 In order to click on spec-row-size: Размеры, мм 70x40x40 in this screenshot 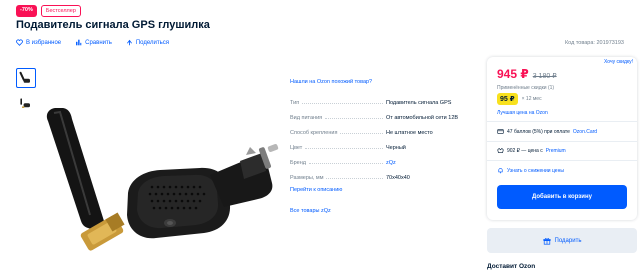, I will do `click(376, 177)`.